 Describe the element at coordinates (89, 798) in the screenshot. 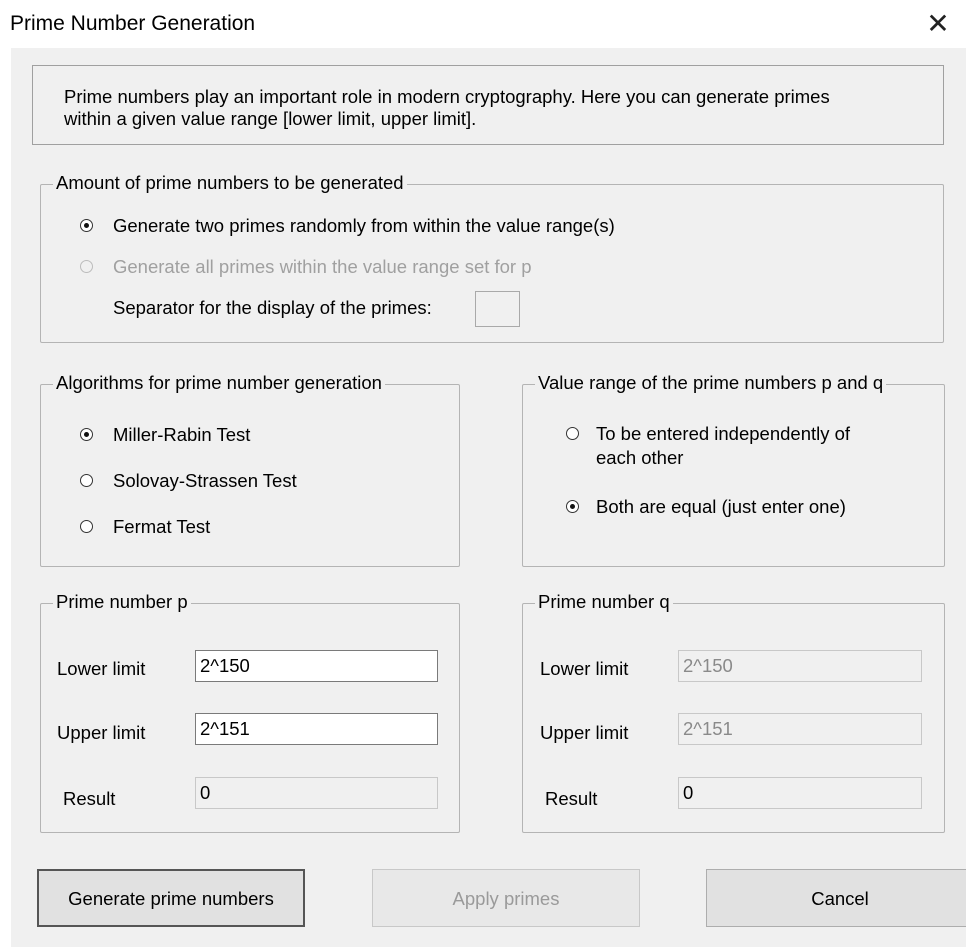

I see `prime-p-result-label: Result` at that location.